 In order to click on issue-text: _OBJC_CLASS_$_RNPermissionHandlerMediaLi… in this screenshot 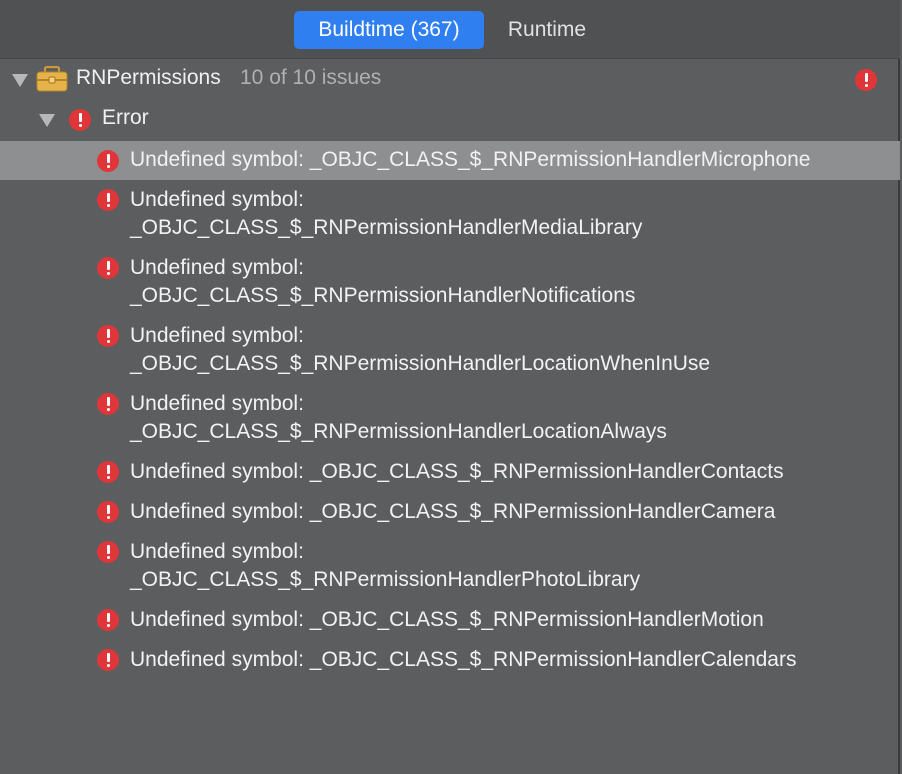, I will do `click(386, 227)`.